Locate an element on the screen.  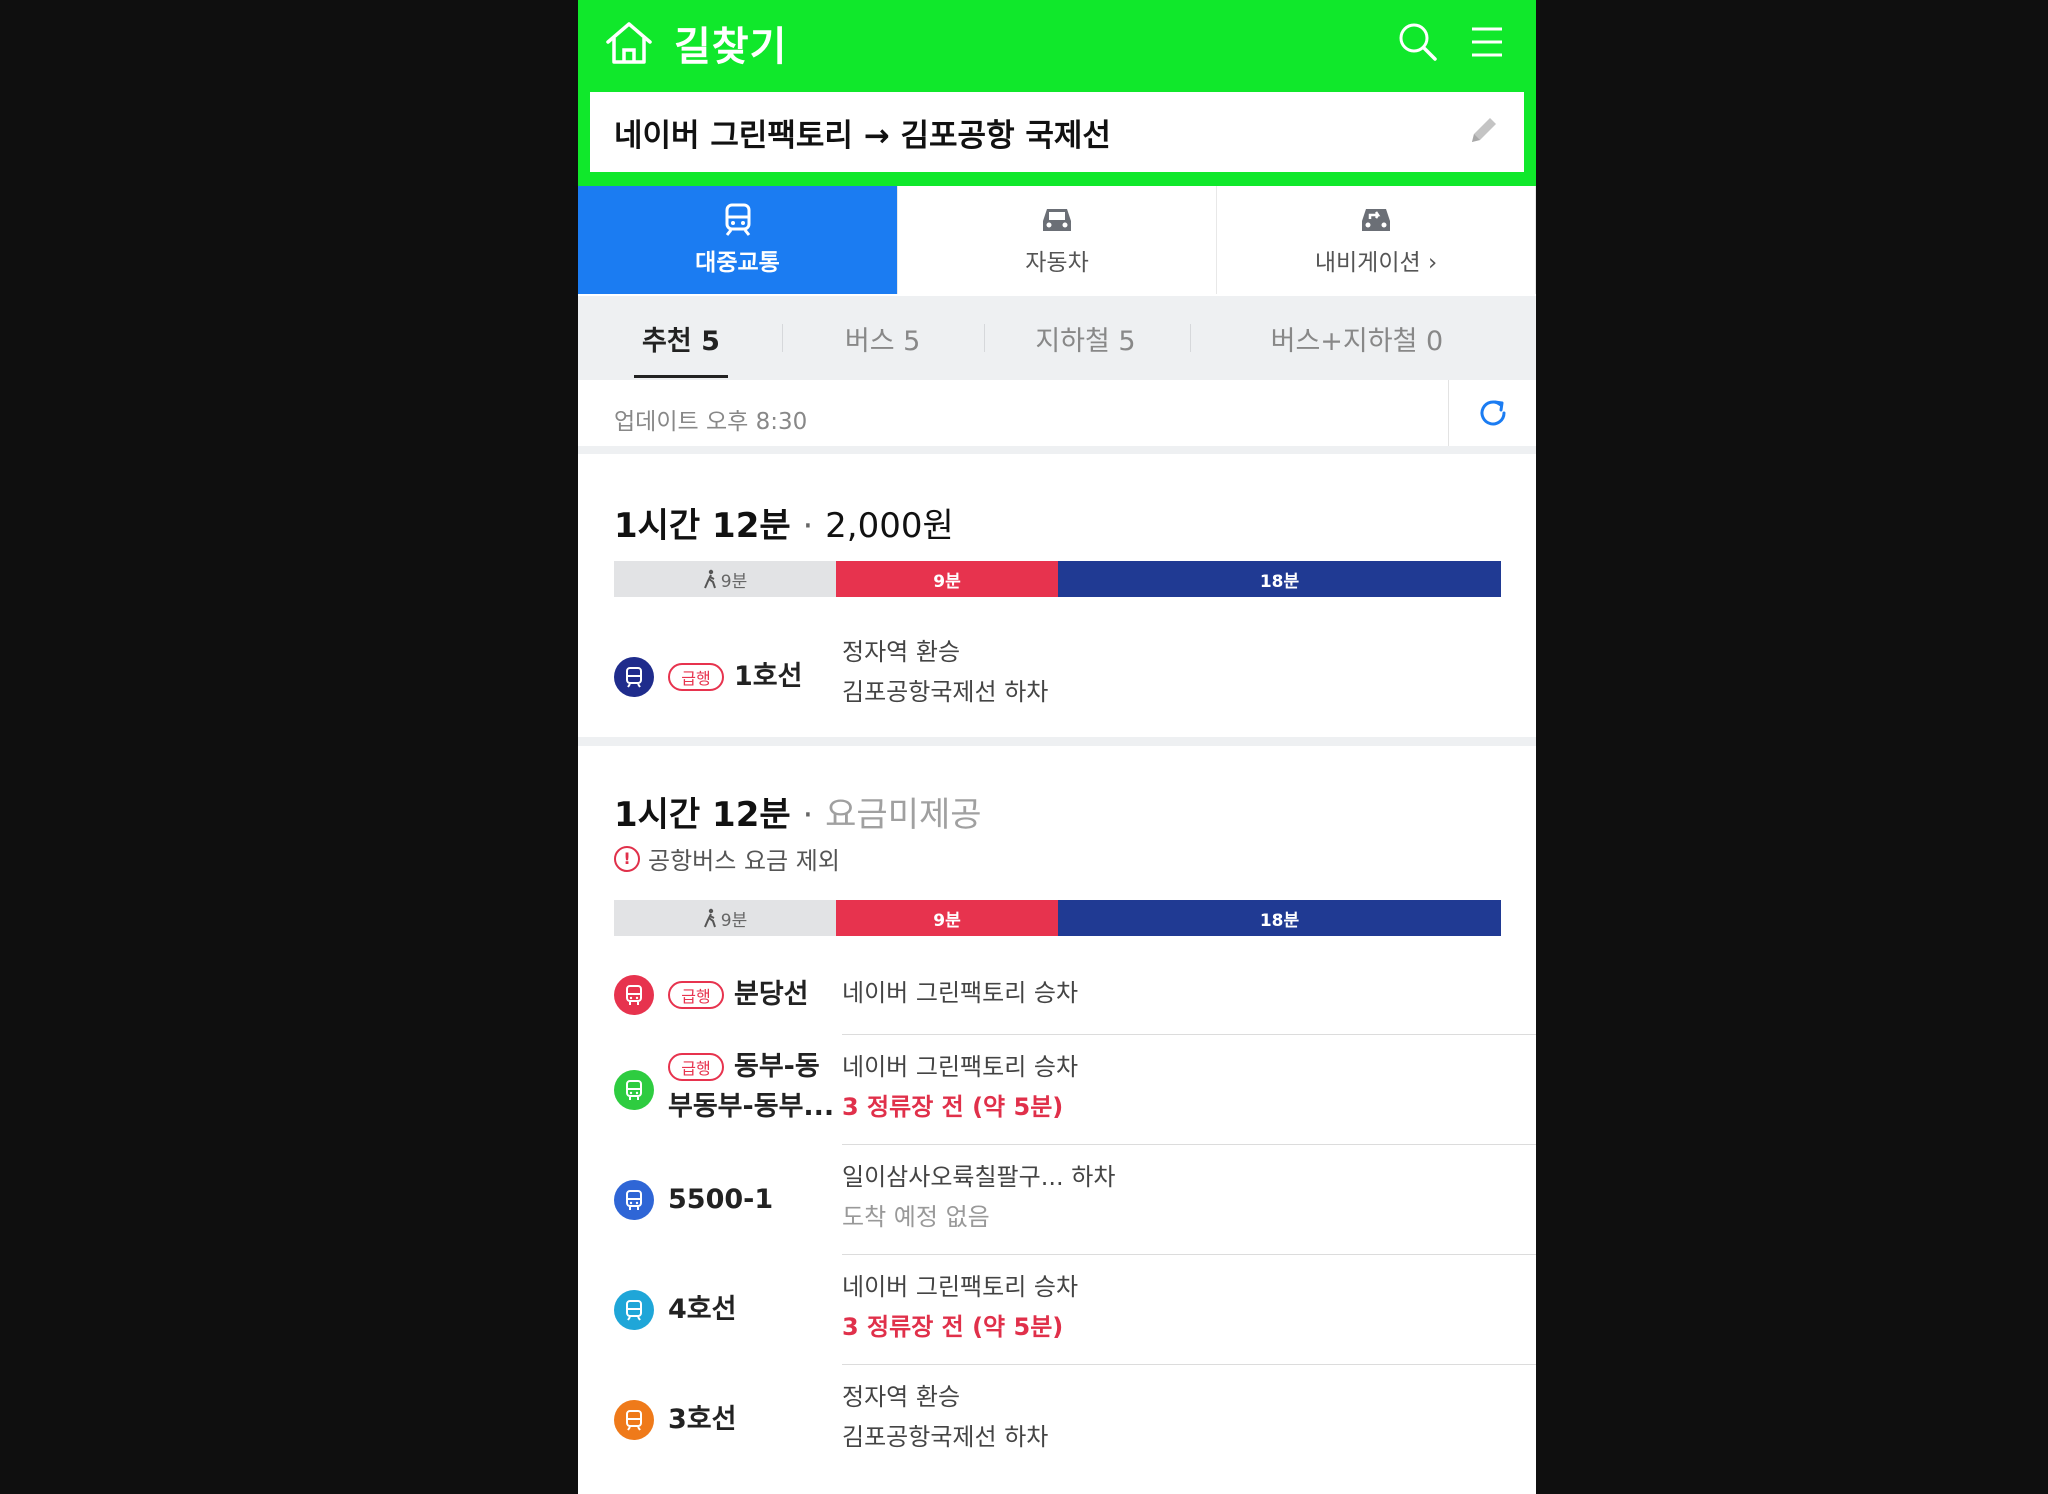
line-name: 5500-1 is located at coordinates (721, 1199).